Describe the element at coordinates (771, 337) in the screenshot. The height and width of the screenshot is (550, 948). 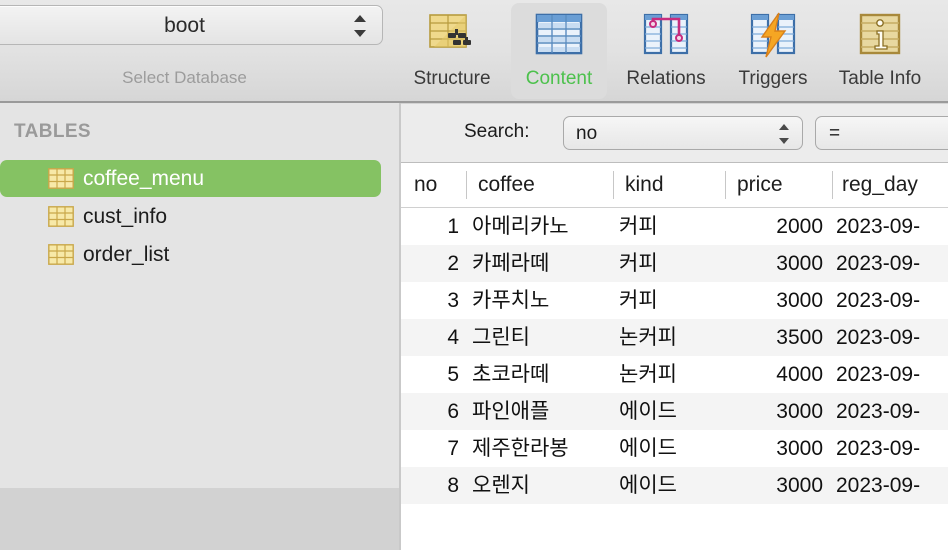
I see `cell-price: 3500` at that location.